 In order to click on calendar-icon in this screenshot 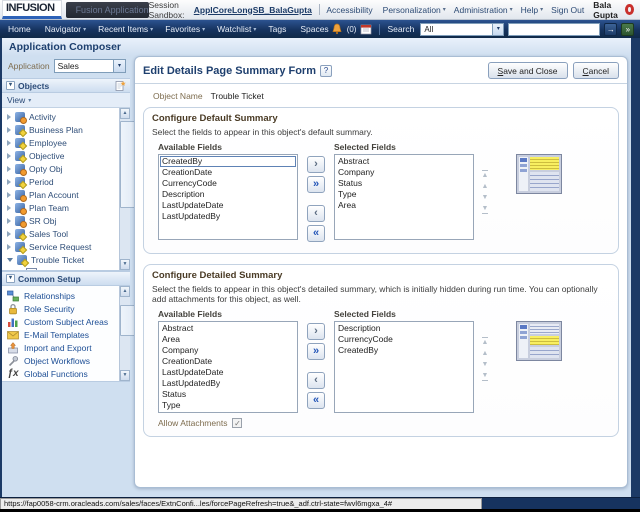, I will do `click(366, 29)`.